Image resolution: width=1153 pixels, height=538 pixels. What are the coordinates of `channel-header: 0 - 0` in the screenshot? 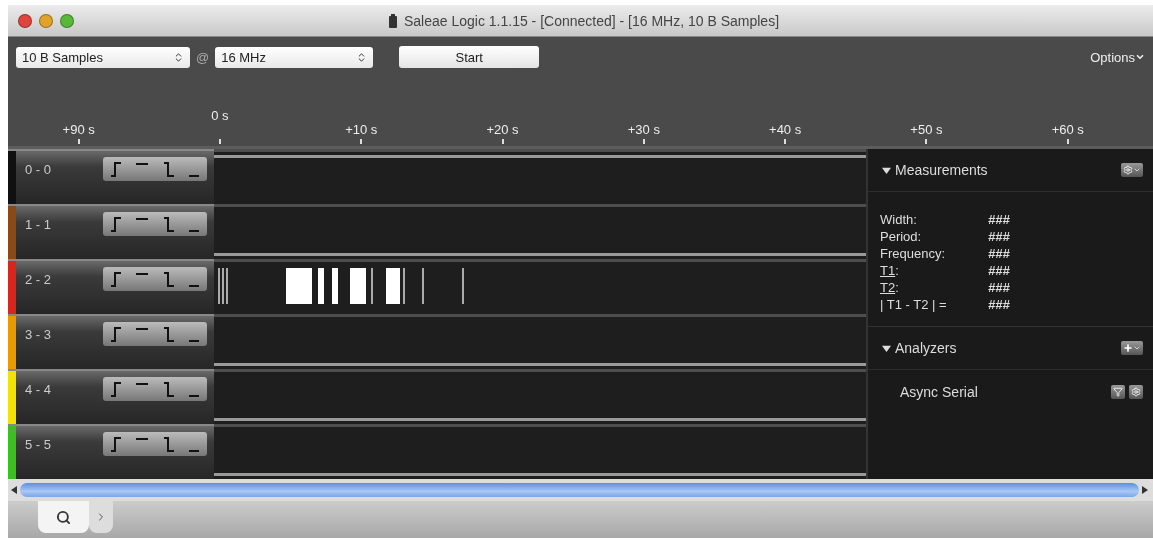 It's located at (111, 176).